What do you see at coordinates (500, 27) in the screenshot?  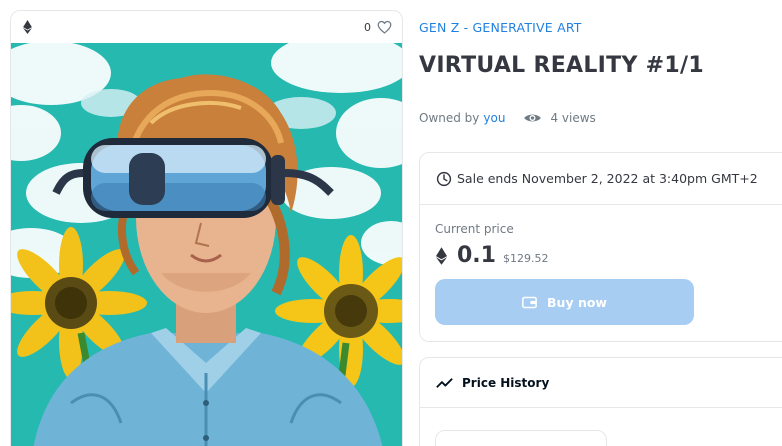 I see `collection-link: GEN Z - GENERATIVE ART` at bounding box center [500, 27].